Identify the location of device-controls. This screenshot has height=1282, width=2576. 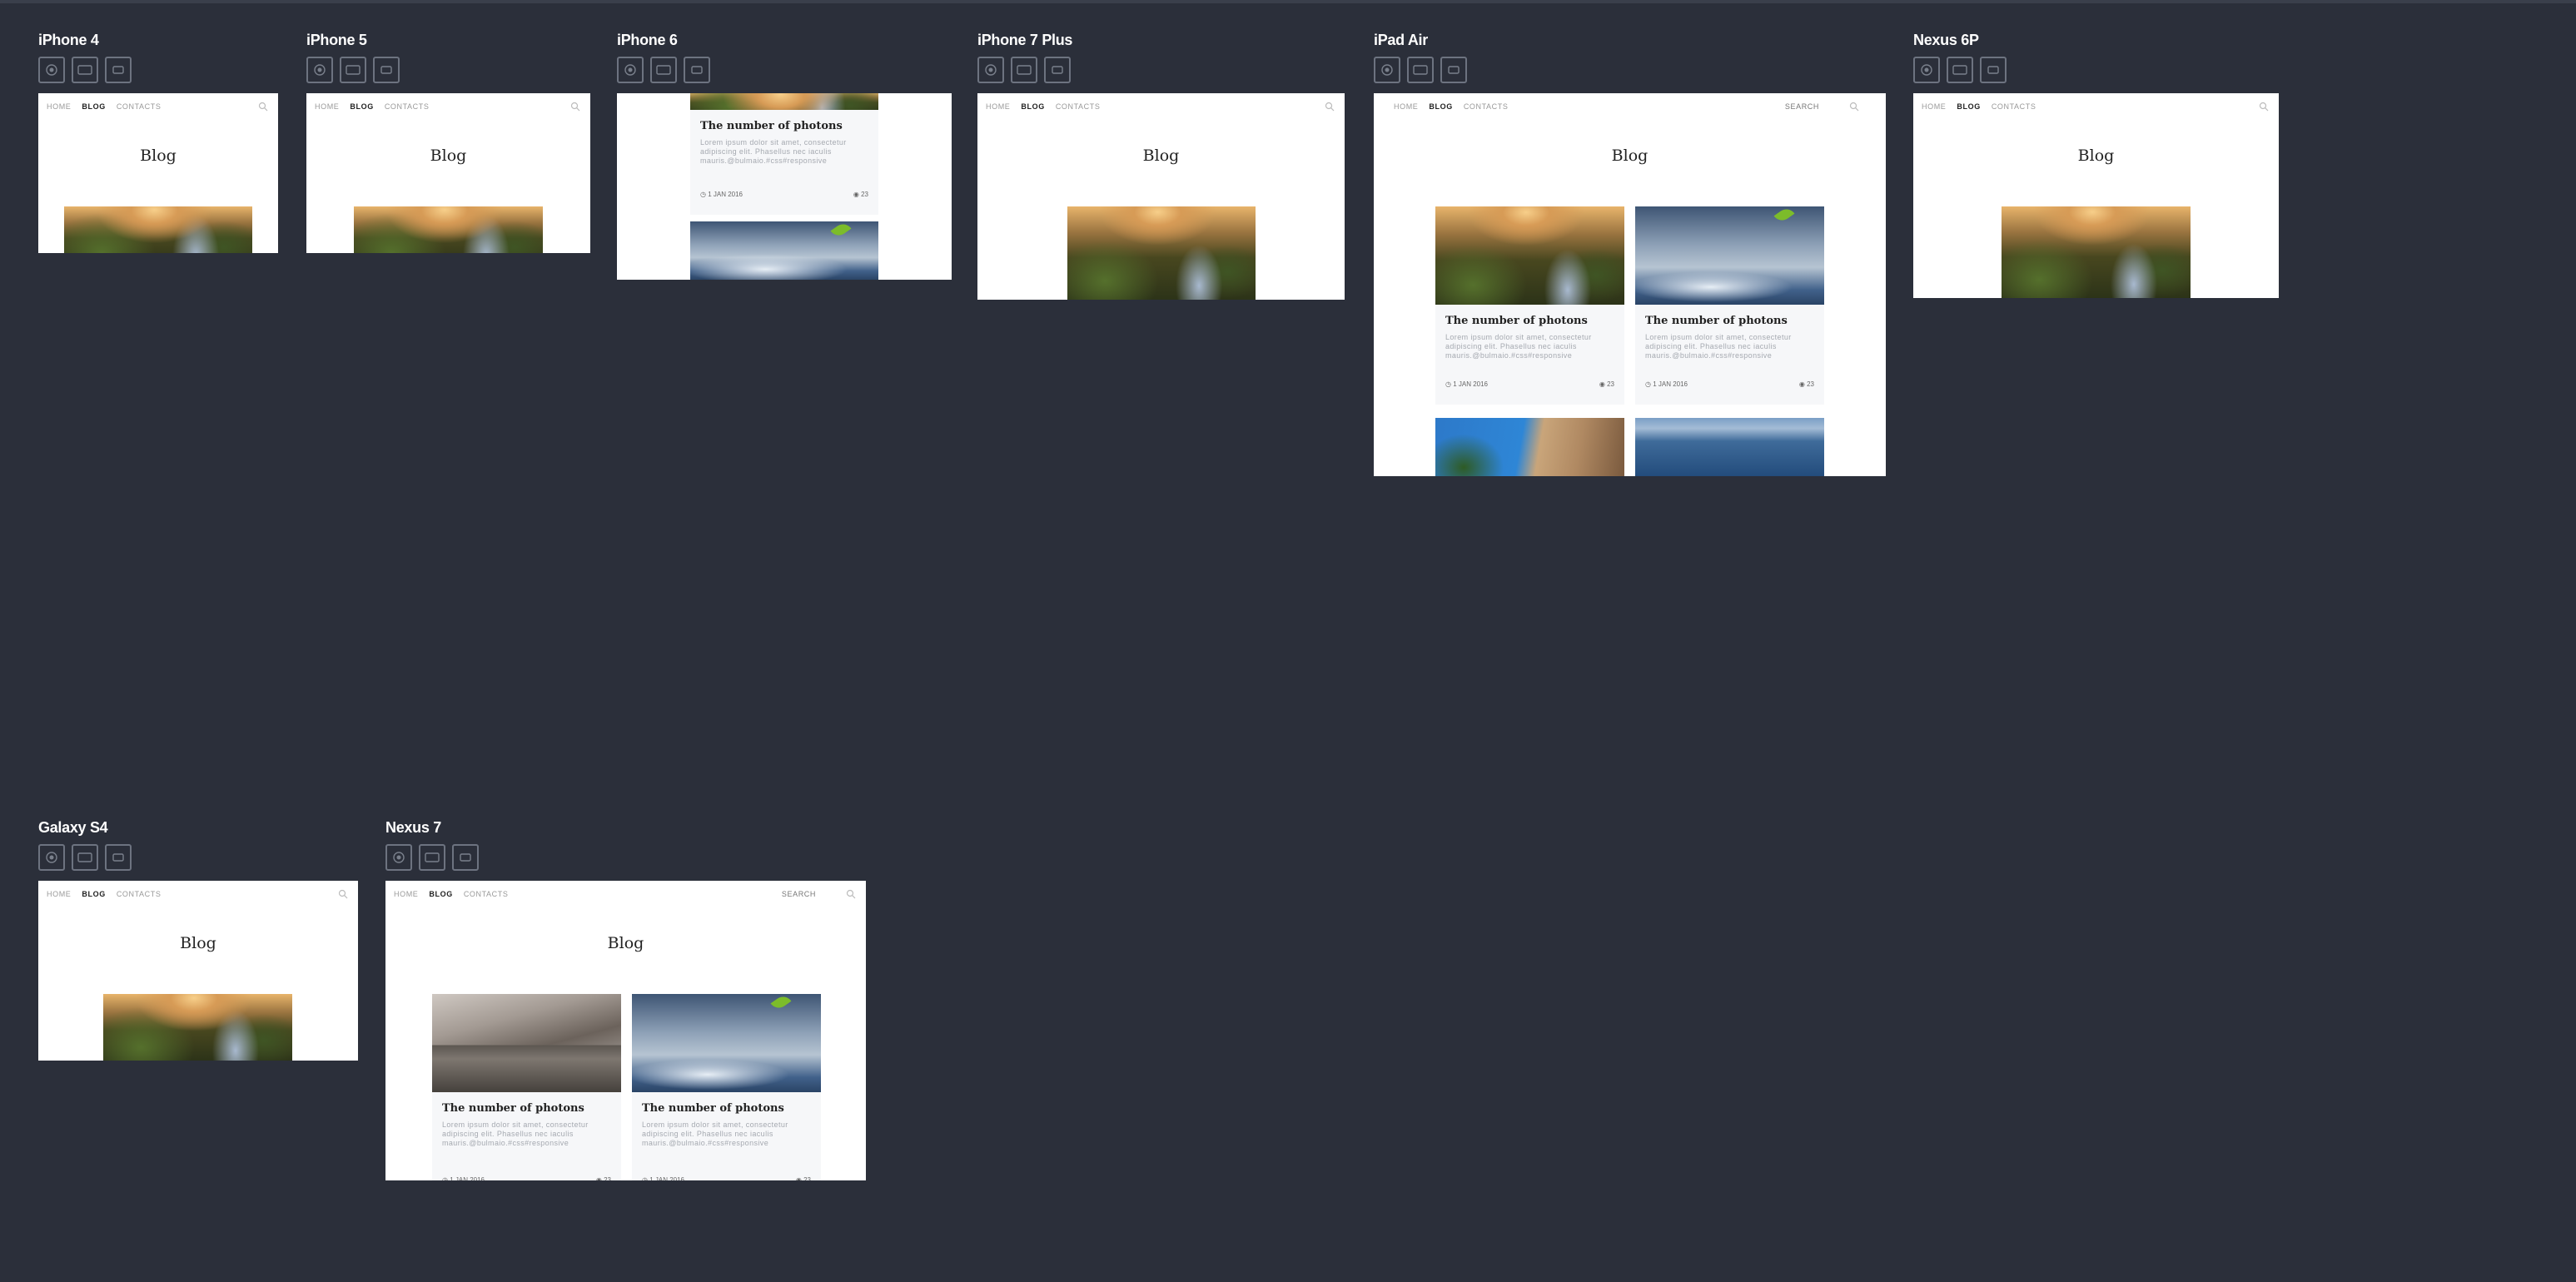
(85, 70).